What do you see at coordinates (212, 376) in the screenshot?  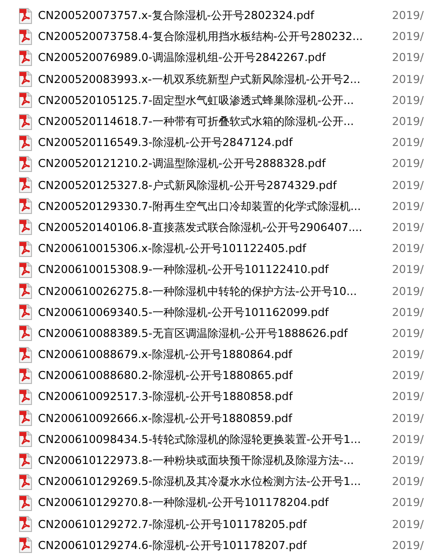 I see `file-name: CN200610088680.2-除湿机-公开号1880865.pdf` at bounding box center [212, 376].